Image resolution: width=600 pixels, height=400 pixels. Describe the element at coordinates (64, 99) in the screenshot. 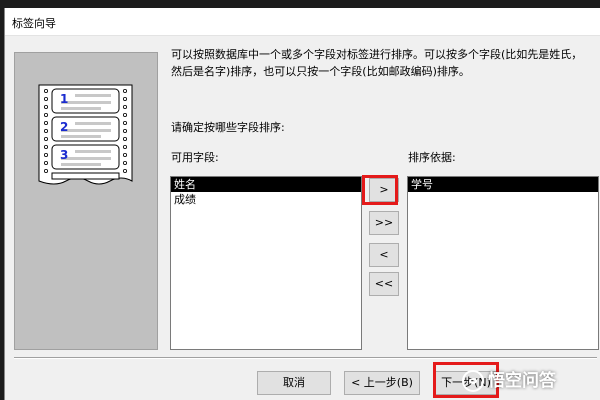

I see `label-number-1: 1` at that location.